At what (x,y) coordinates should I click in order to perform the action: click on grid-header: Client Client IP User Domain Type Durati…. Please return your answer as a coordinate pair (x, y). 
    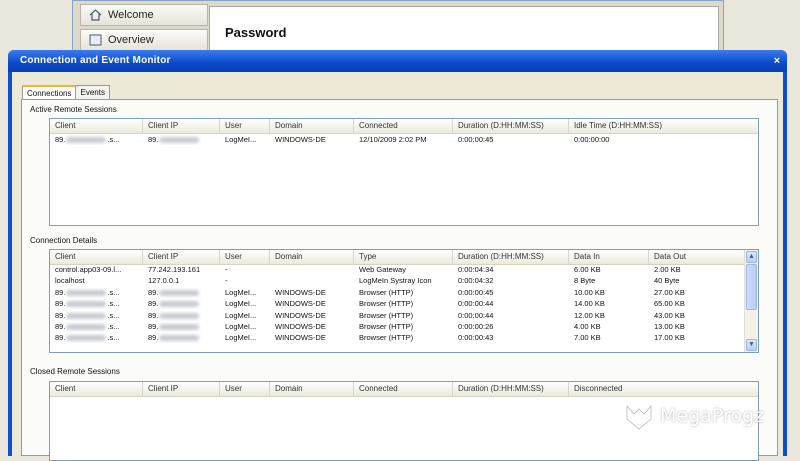
    Looking at the image, I should click on (404, 257).